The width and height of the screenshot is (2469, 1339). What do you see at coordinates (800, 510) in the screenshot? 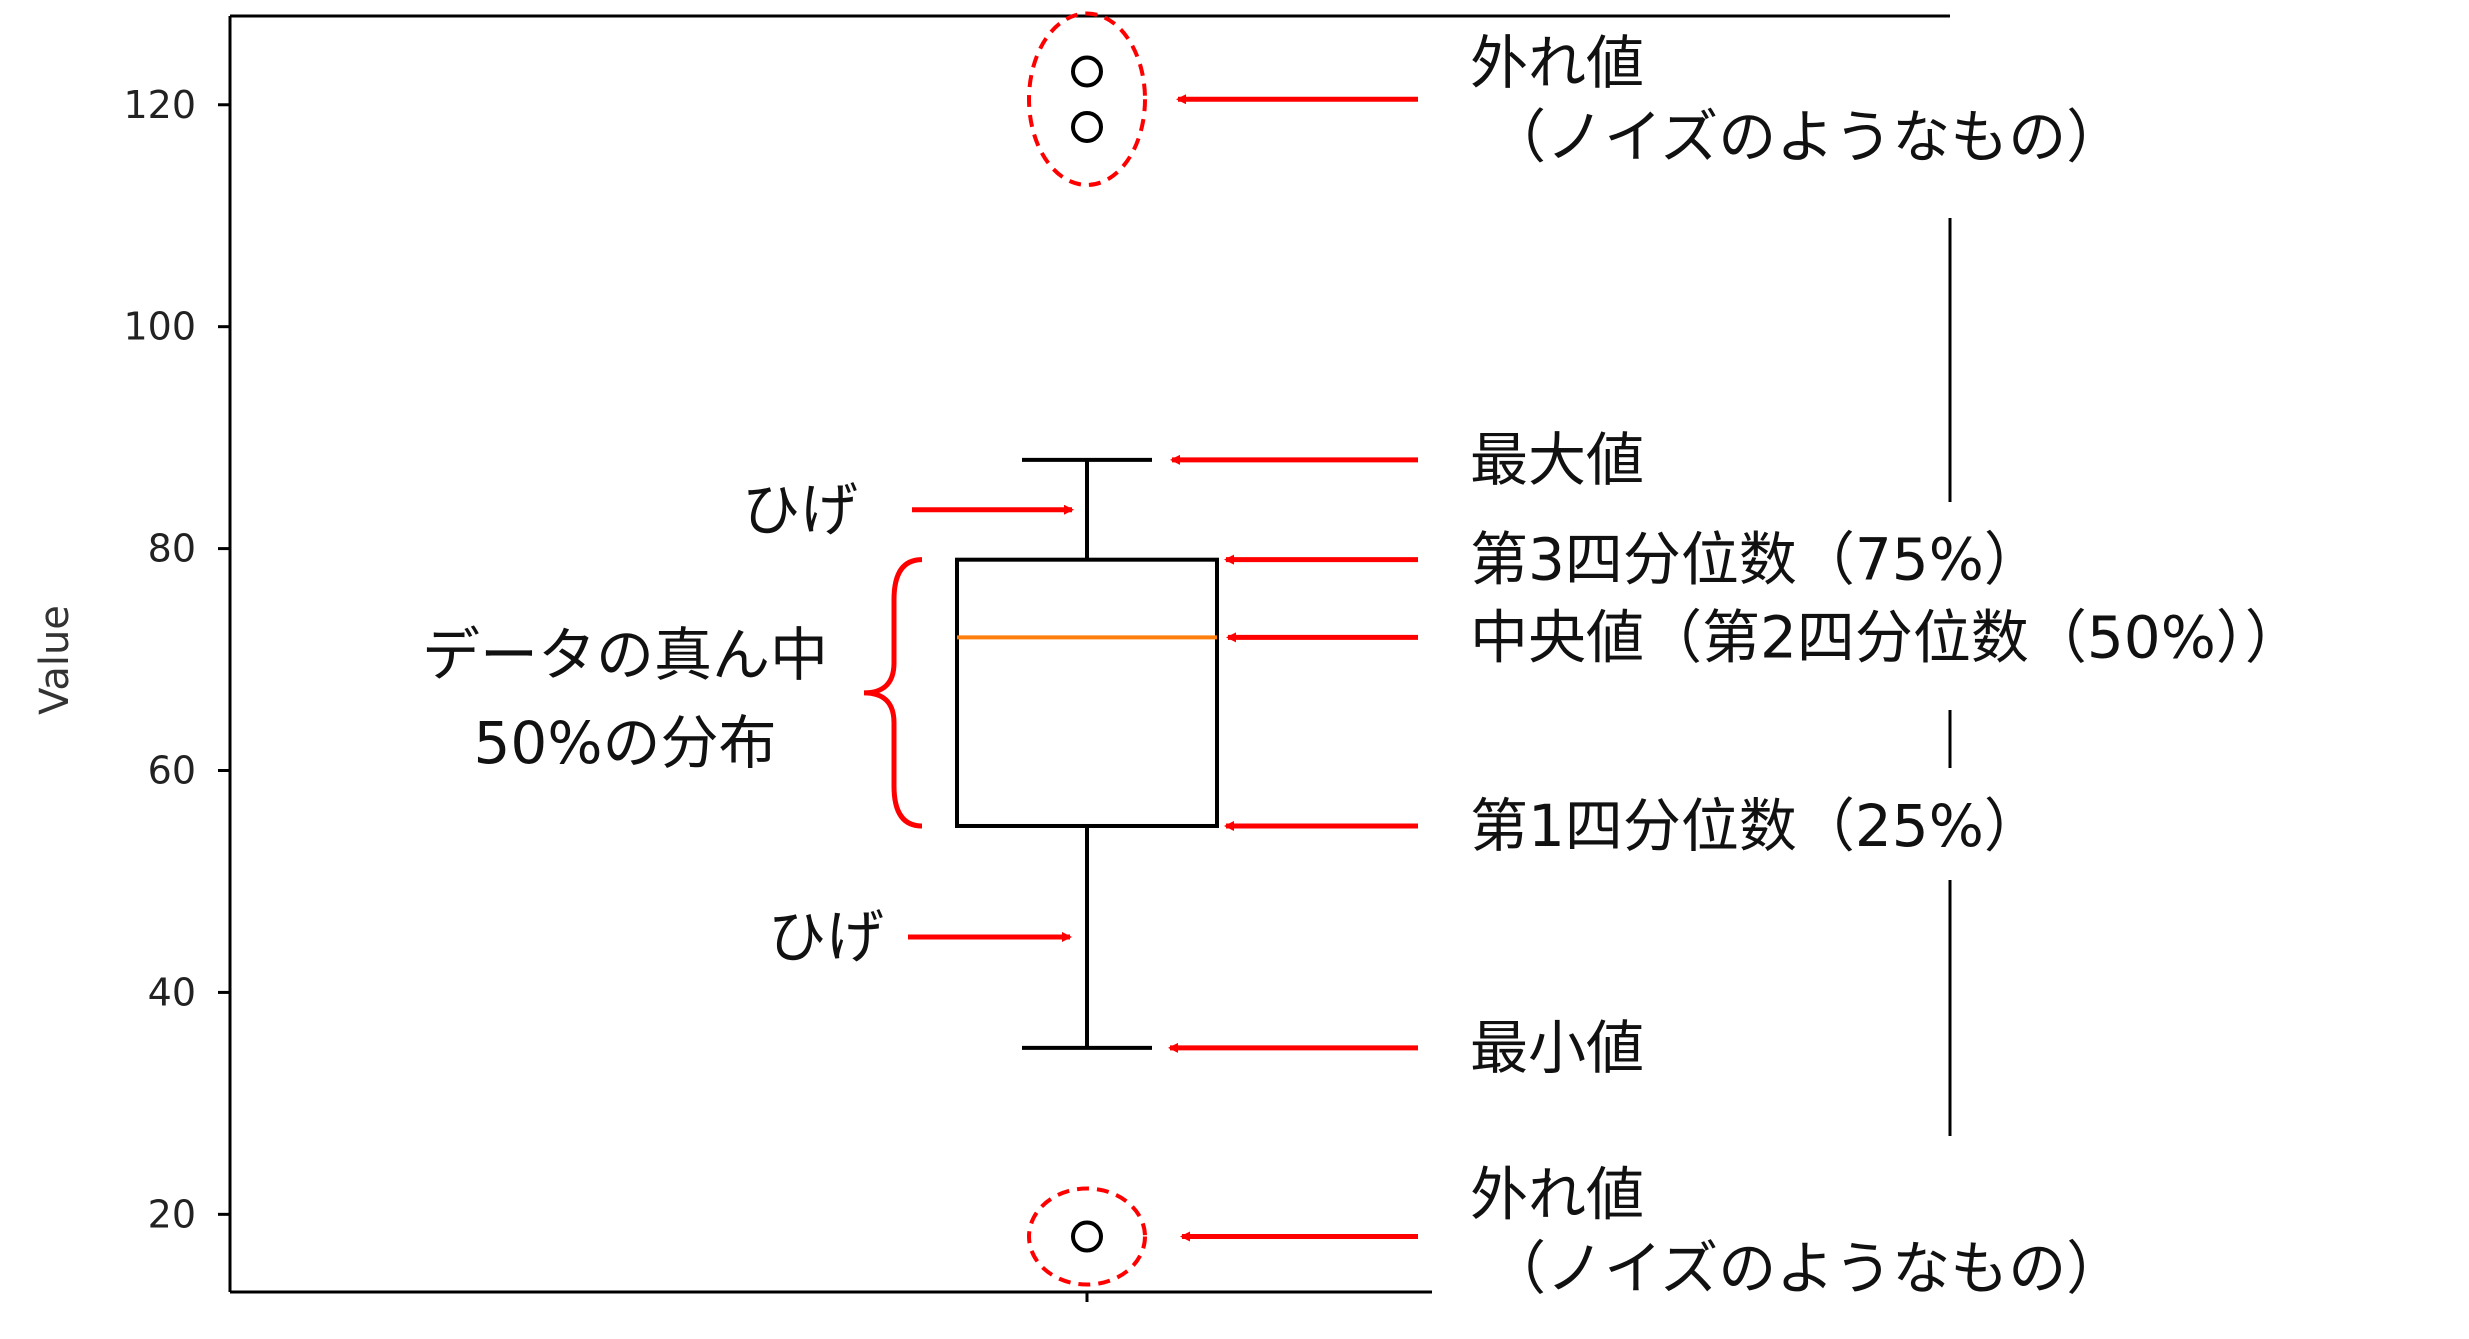
I see `label-whisker-upper: ひげ` at bounding box center [800, 510].